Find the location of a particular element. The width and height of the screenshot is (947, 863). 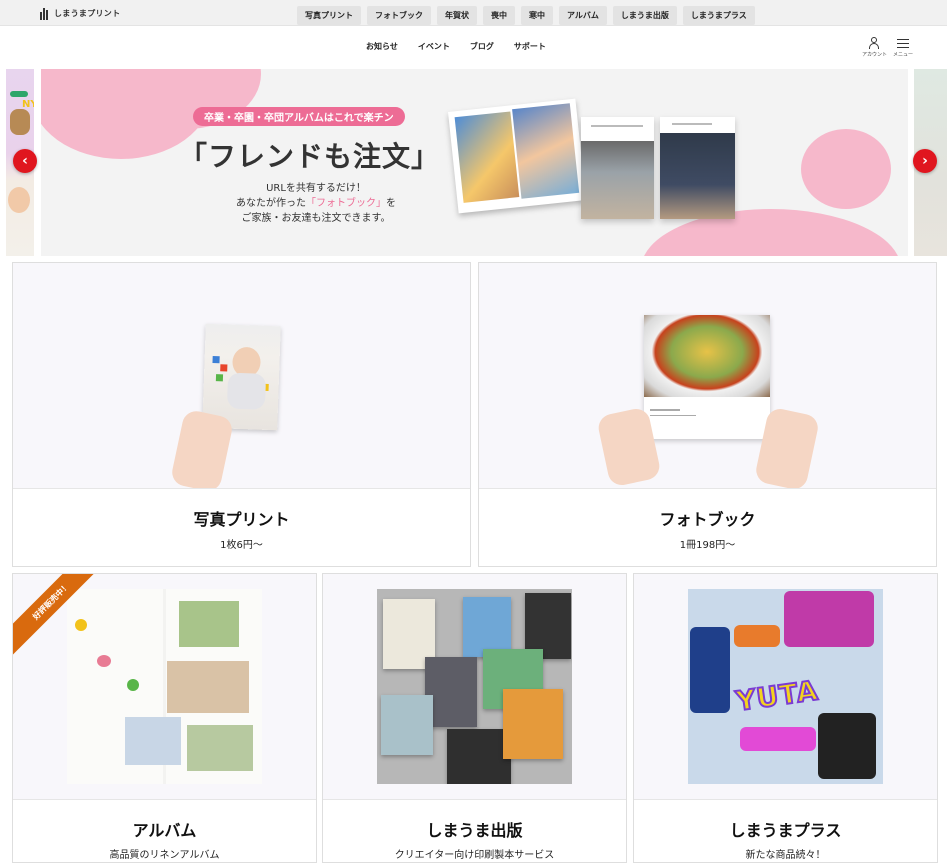

site-logo: しまうまプリント is located at coordinates (80, 13).